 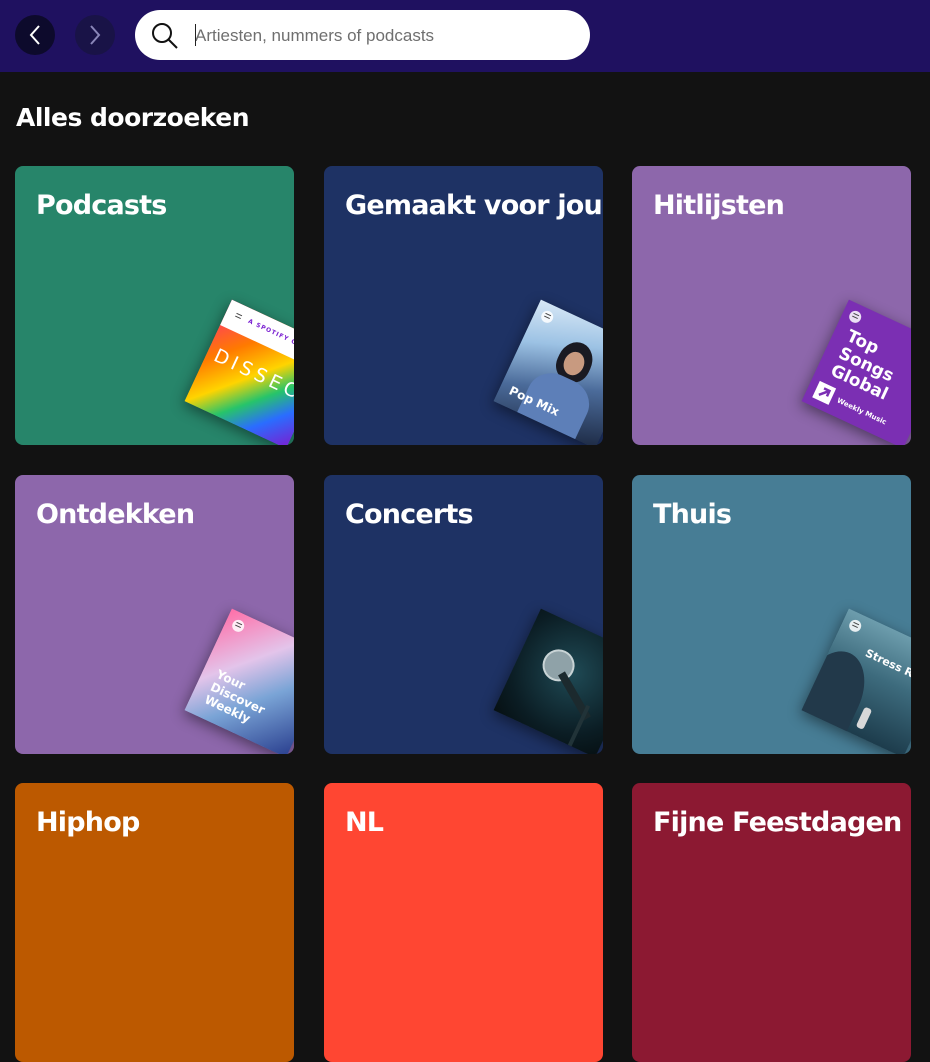 I want to click on chevron-left-icon, so click(x=34, y=35).